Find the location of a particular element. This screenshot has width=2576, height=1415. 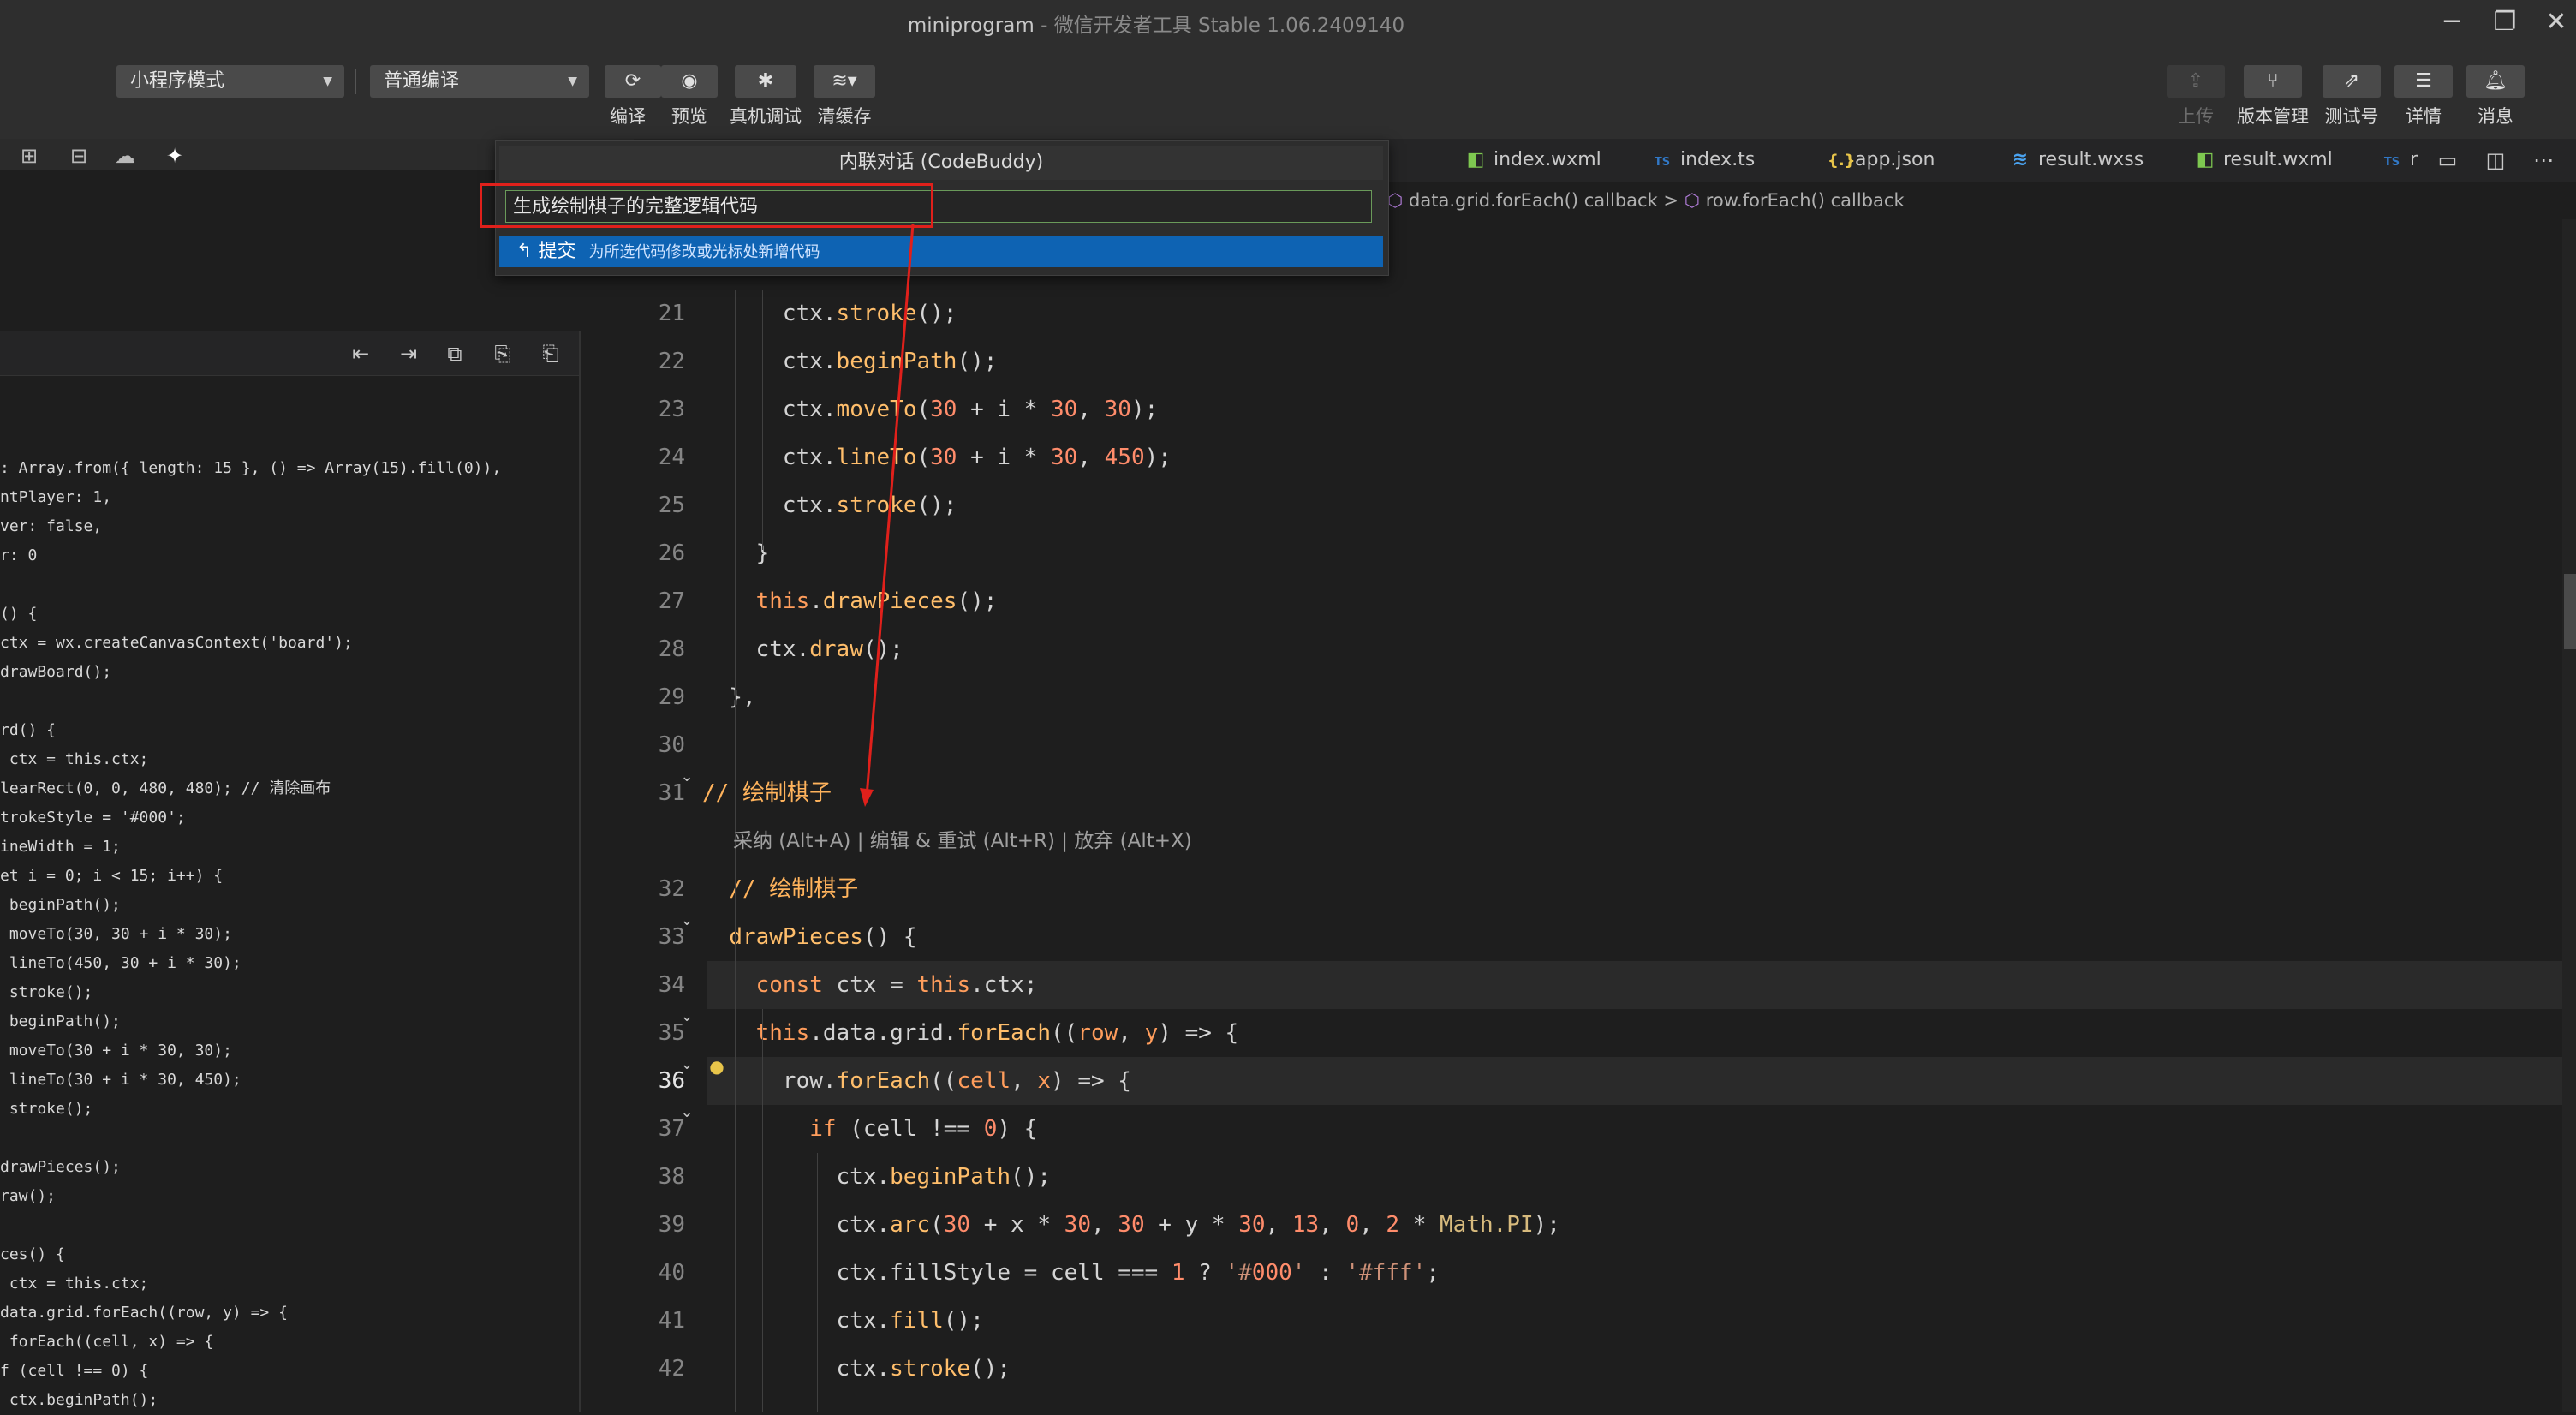

line-number: 28 is located at coordinates (671, 649).